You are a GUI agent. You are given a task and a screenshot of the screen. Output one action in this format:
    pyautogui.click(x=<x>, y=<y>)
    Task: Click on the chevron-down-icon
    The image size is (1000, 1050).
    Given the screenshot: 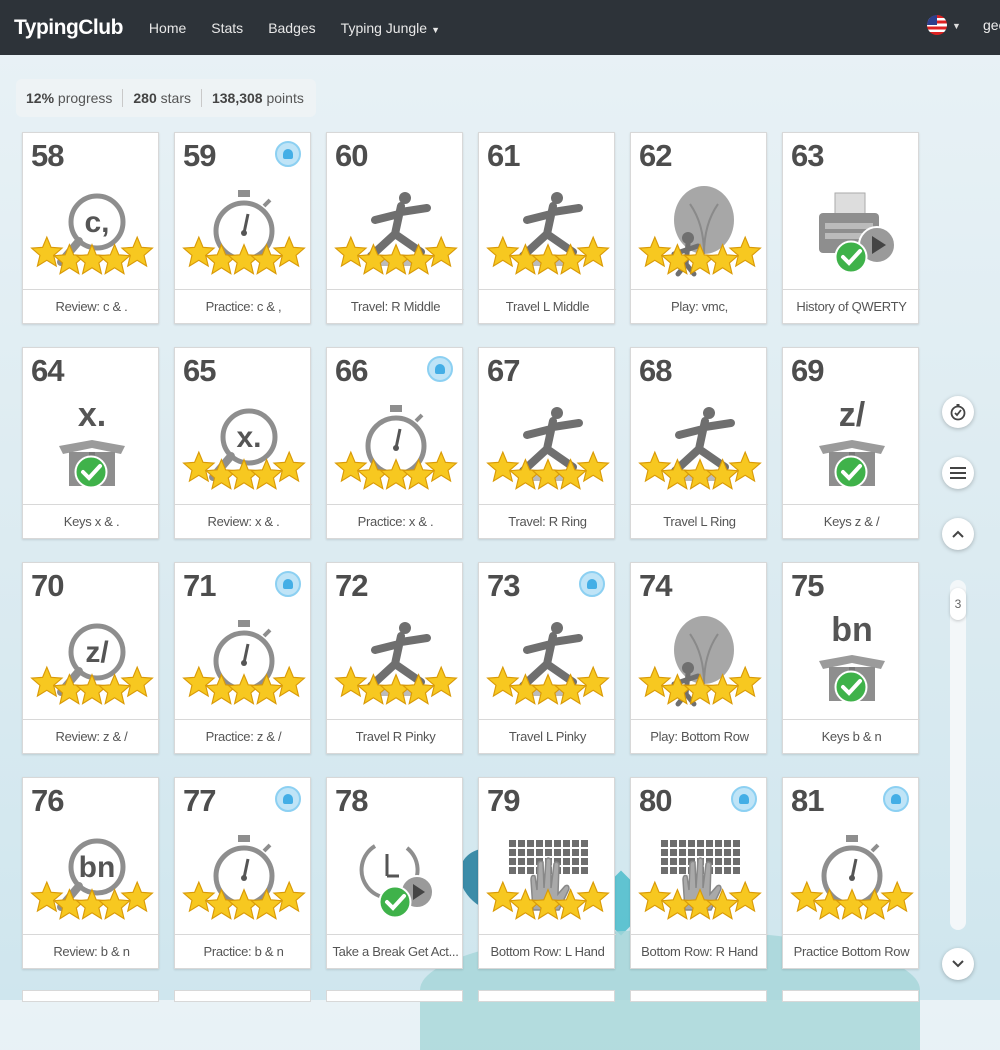 What is the action you would take?
    pyautogui.click(x=958, y=964)
    